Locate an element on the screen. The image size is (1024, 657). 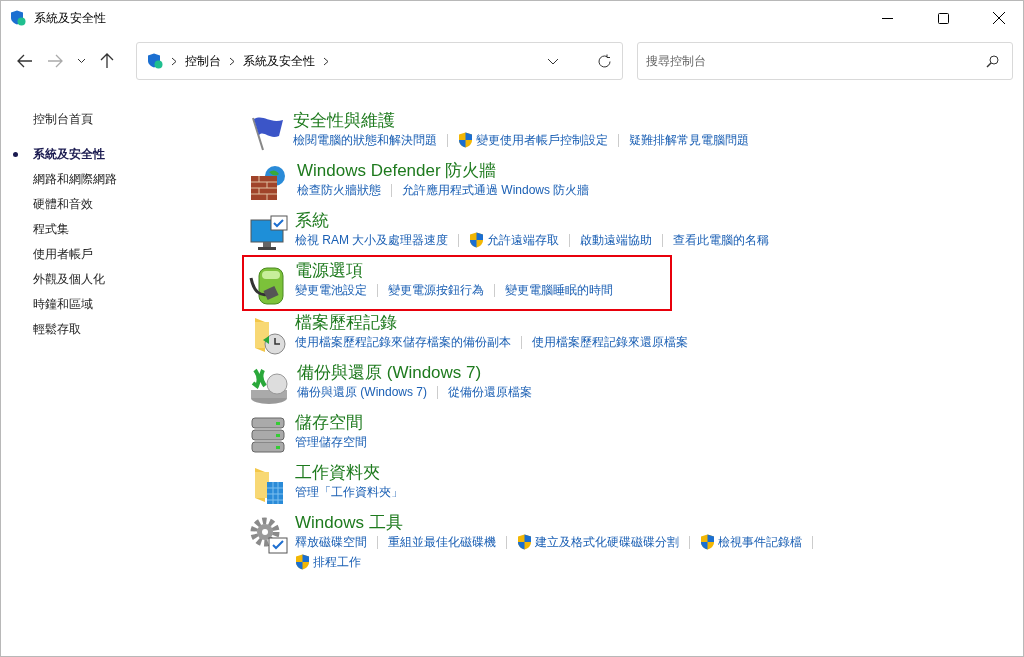
sidebar-link: 網路和網際網路 is located at coordinates (122, 179).